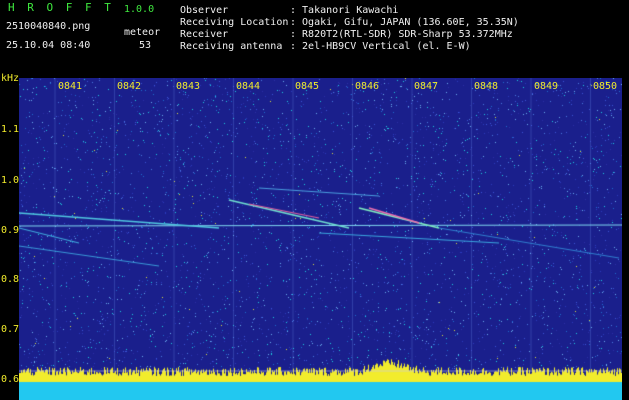 This screenshot has width=629, height=400. I want to click on meteor-count: 53, so click(145, 45).